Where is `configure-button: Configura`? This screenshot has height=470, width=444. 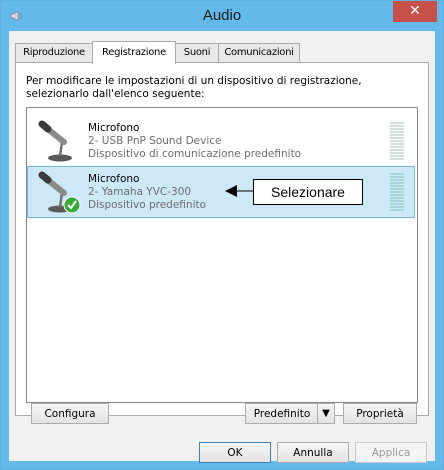
configure-button: Configura is located at coordinates (70, 413).